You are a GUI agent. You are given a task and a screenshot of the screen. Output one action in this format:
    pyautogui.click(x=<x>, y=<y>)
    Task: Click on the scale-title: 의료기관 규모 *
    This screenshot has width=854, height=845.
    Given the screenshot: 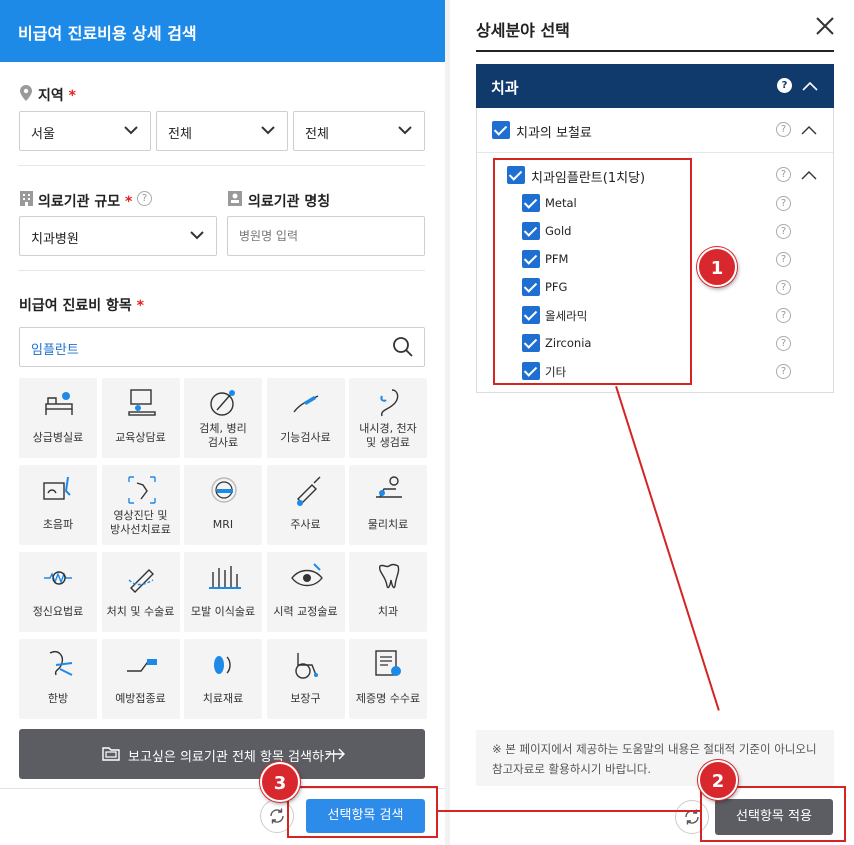 What is the action you would take?
    pyautogui.click(x=85, y=202)
    